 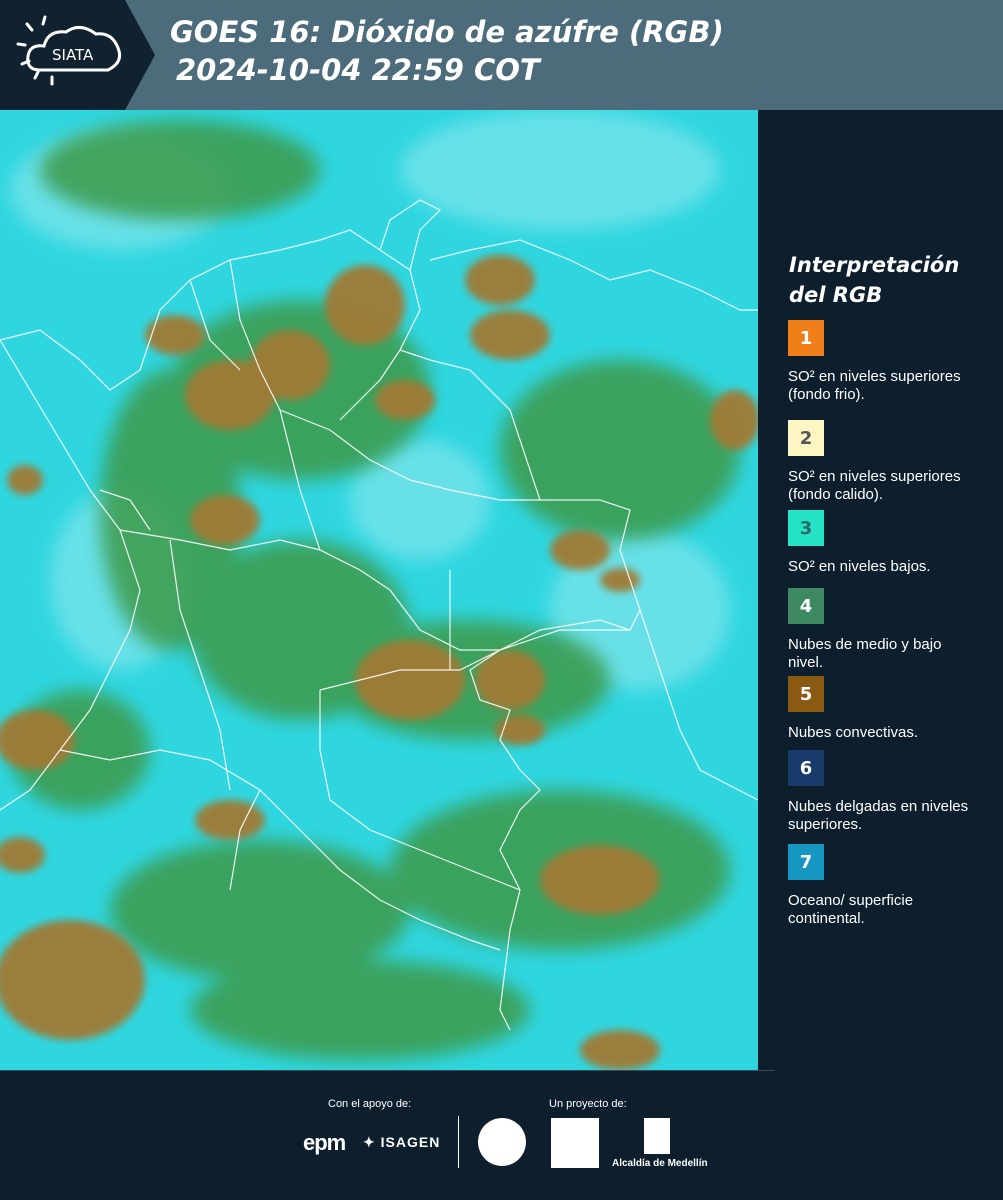 What do you see at coordinates (588, 1104) in the screenshot?
I see `project-caption: Un proyecto de:` at bounding box center [588, 1104].